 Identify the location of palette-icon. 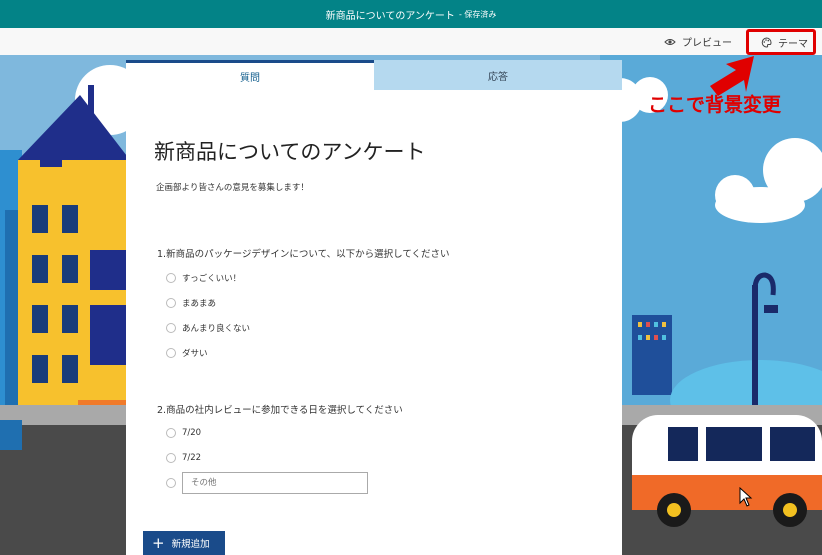
(766, 42).